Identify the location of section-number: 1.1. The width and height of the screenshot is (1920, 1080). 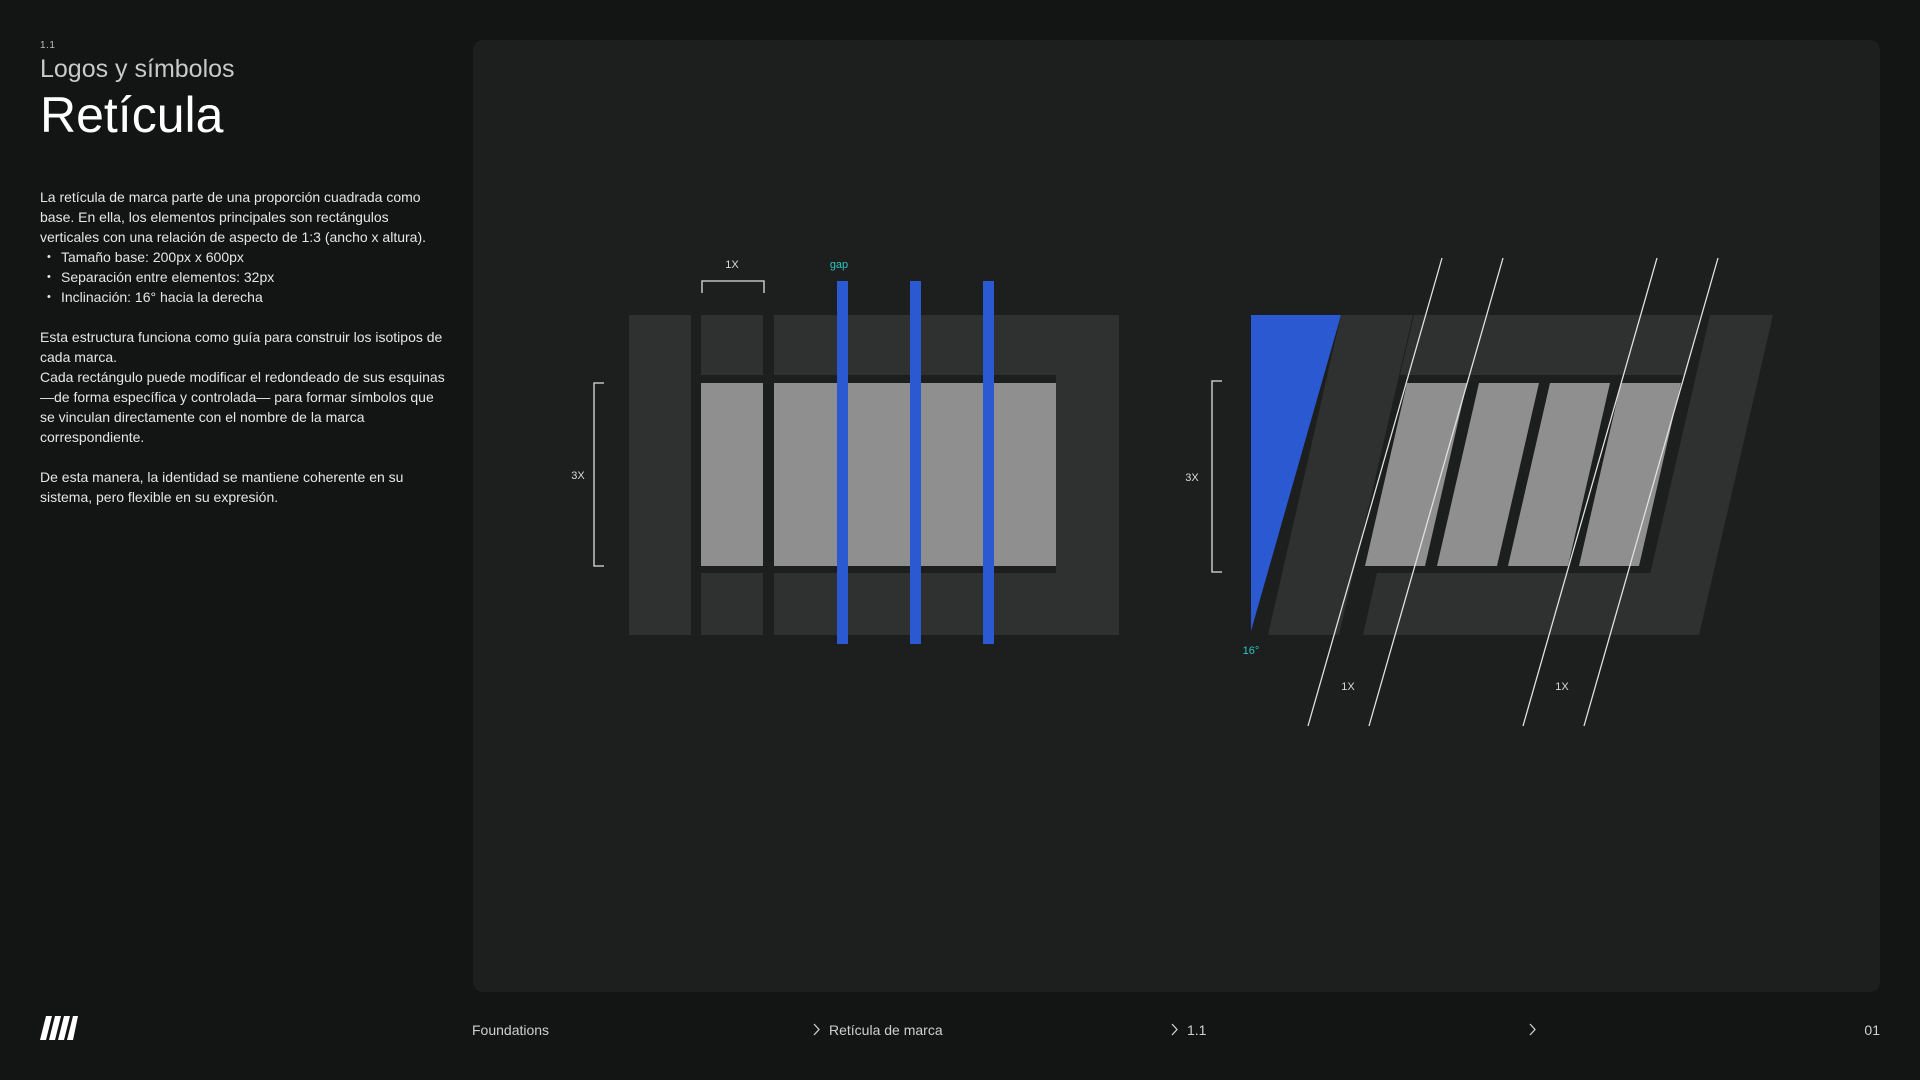
(48, 45).